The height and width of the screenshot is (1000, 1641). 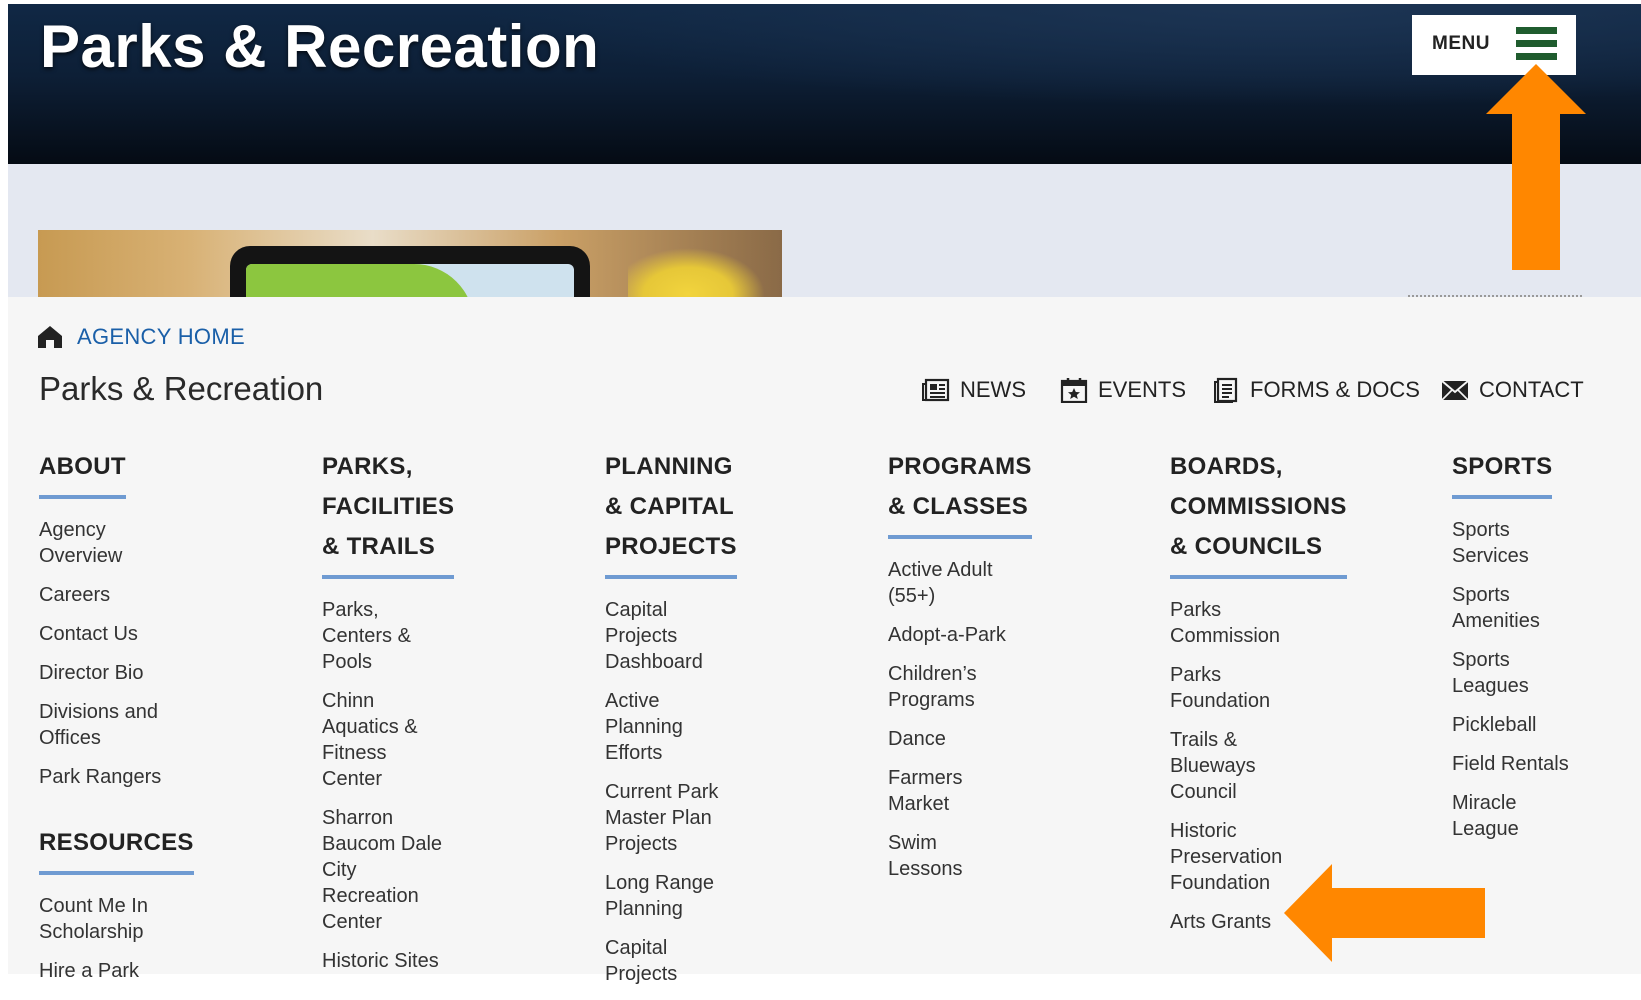 I want to click on events-label: EVENTS, so click(x=1142, y=389).